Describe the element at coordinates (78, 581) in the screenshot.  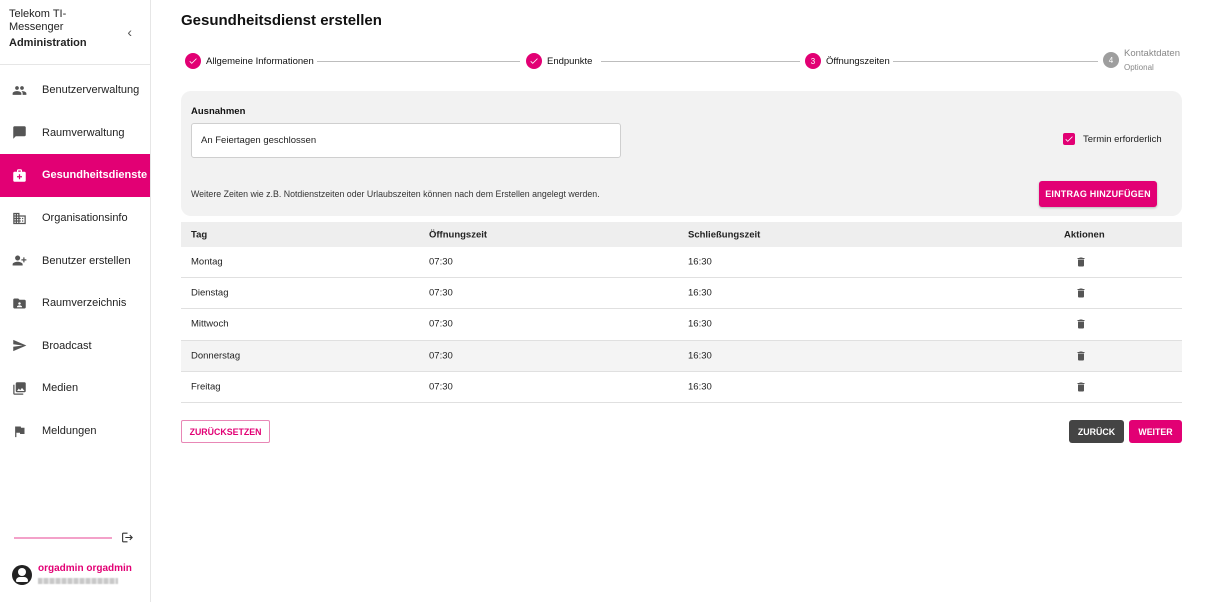
I see `user-email-blurred` at that location.